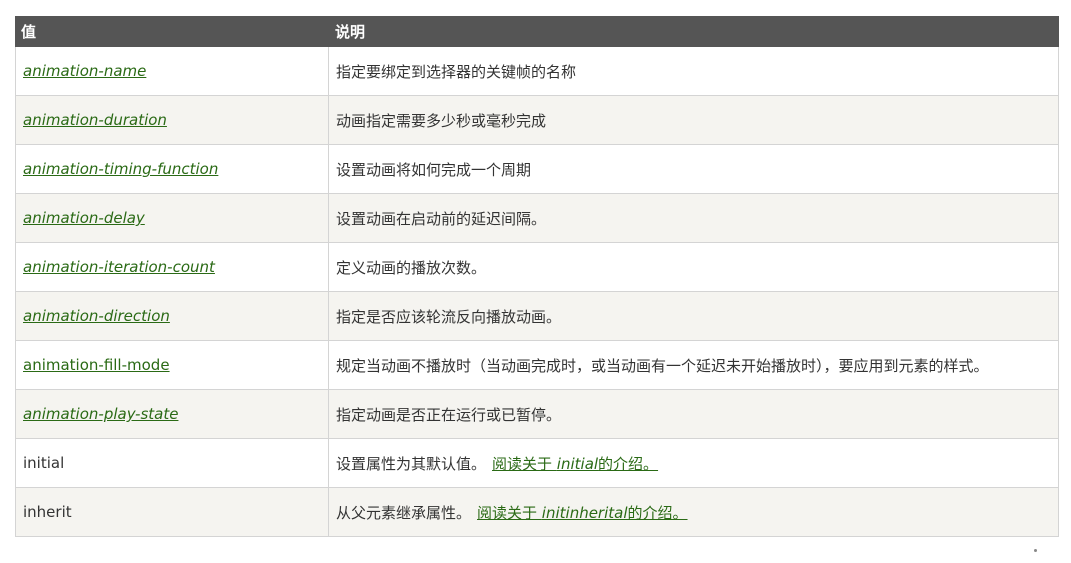  What do you see at coordinates (1035, 550) in the screenshot?
I see `decorative-dot` at bounding box center [1035, 550].